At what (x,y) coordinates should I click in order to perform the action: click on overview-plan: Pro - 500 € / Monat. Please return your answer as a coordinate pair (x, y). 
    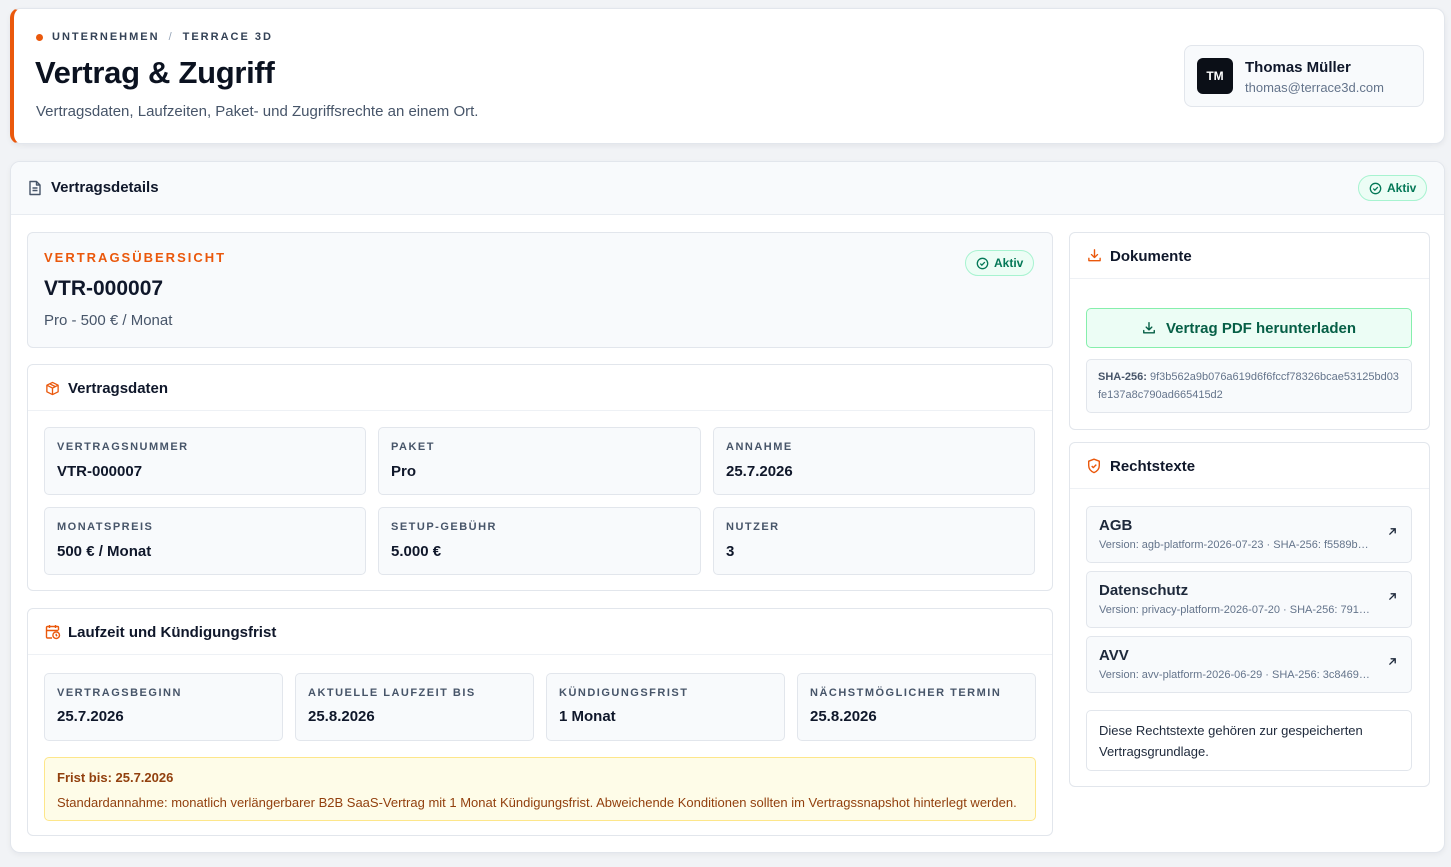
    Looking at the image, I should click on (108, 320).